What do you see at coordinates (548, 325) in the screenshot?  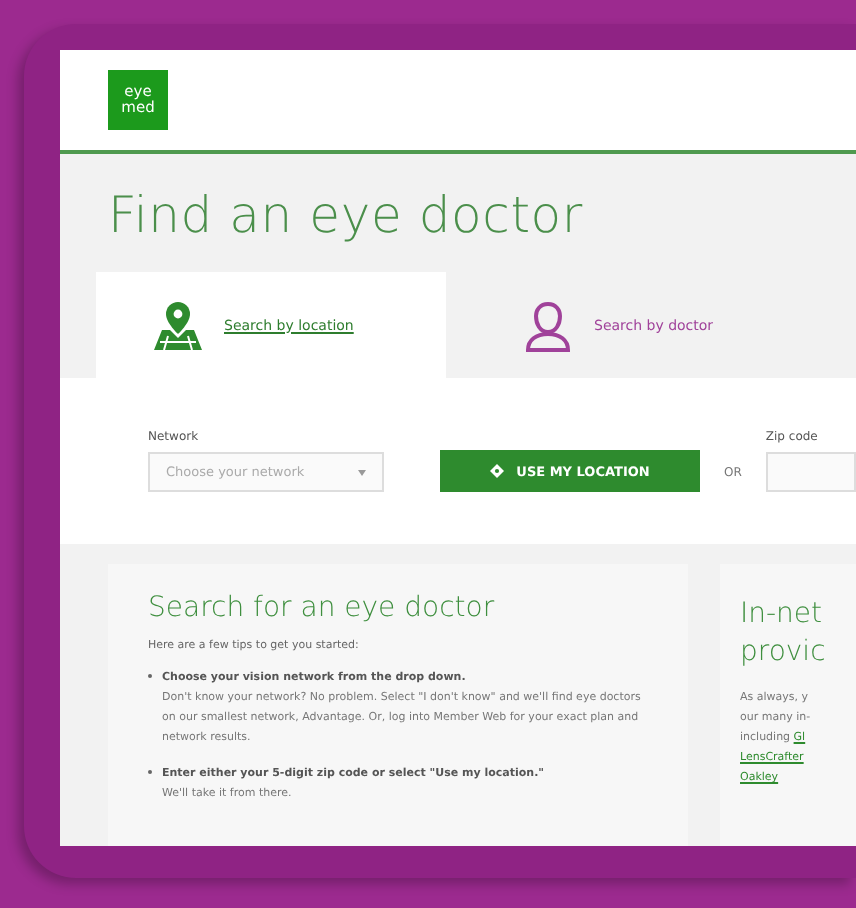 I see `person-icon` at bounding box center [548, 325].